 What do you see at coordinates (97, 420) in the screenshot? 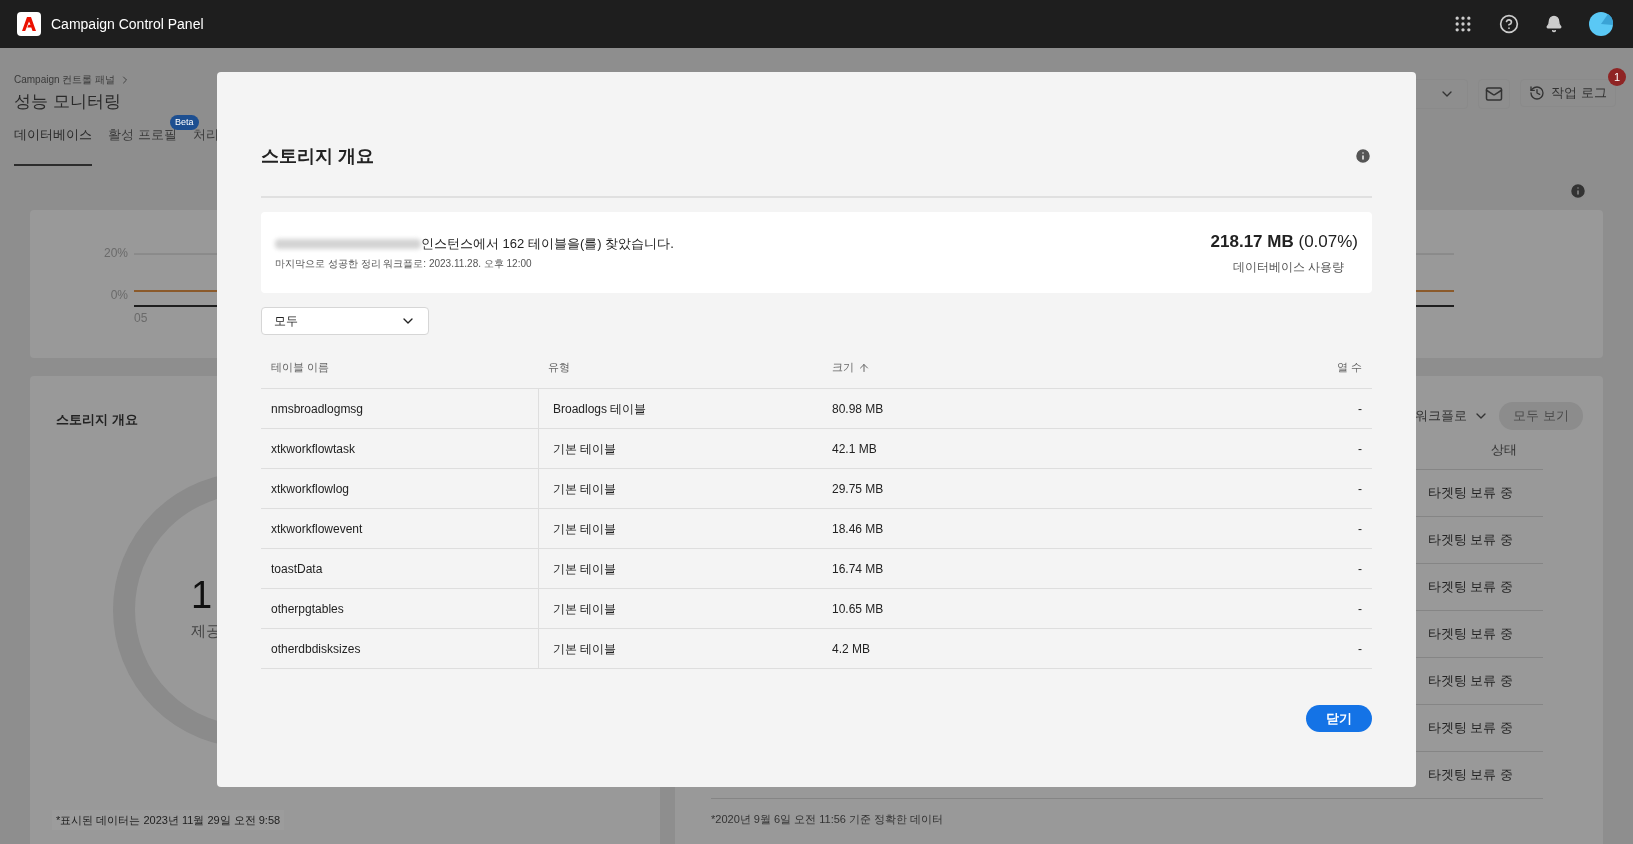
I see `card-title: 스토리지 개요` at bounding box center [97, 420].